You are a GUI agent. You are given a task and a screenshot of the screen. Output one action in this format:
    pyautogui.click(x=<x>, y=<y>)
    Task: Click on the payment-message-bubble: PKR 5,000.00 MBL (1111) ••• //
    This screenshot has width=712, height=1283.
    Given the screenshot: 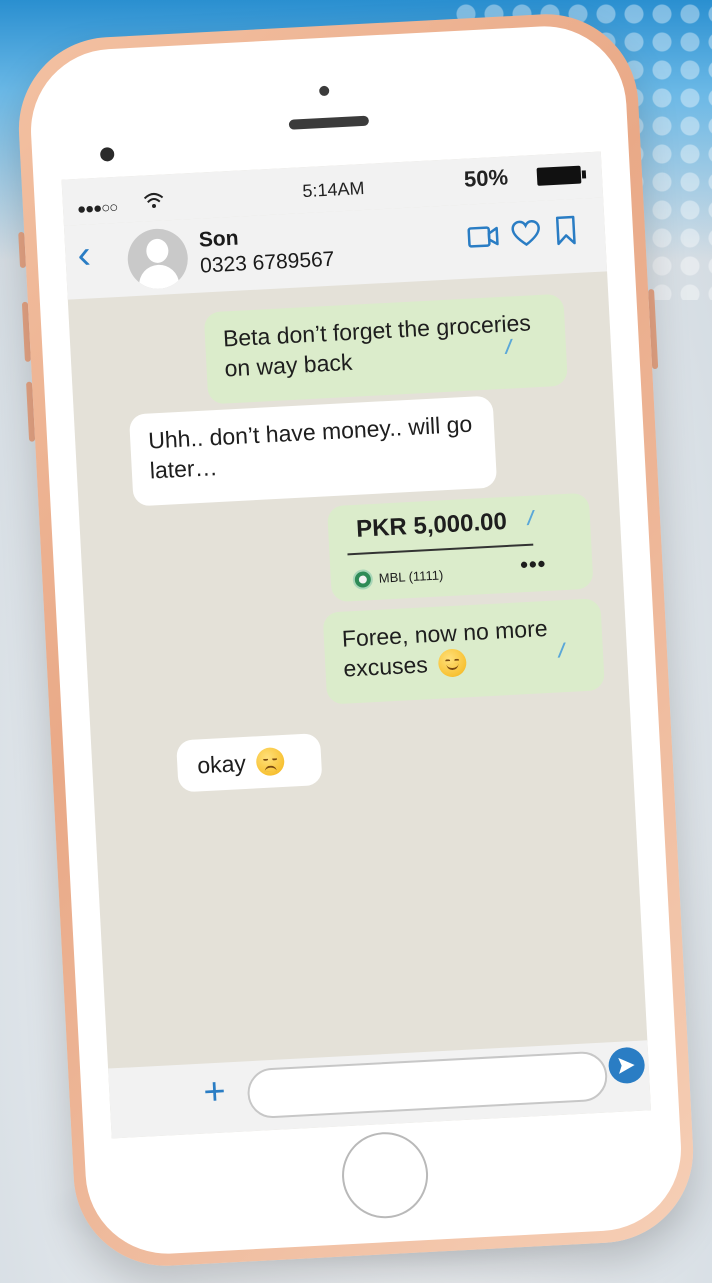 What is the action you would take?
    pyautogui.click(x=460, y=547)
    